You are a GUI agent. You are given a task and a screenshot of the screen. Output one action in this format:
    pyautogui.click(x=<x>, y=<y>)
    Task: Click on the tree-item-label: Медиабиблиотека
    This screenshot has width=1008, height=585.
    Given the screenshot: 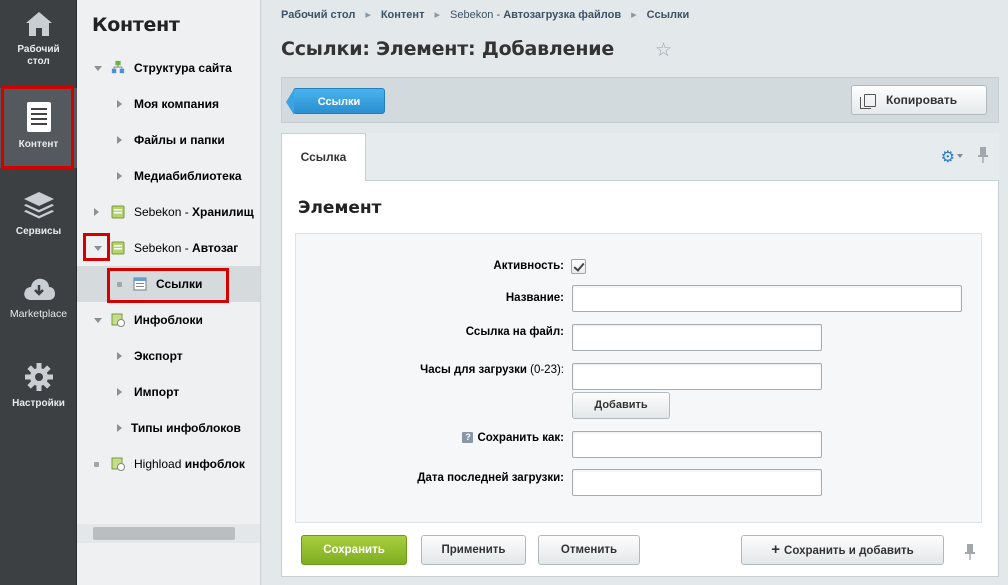 What is the action you would take?
    pyautogui.click(x=188, y=176)
    